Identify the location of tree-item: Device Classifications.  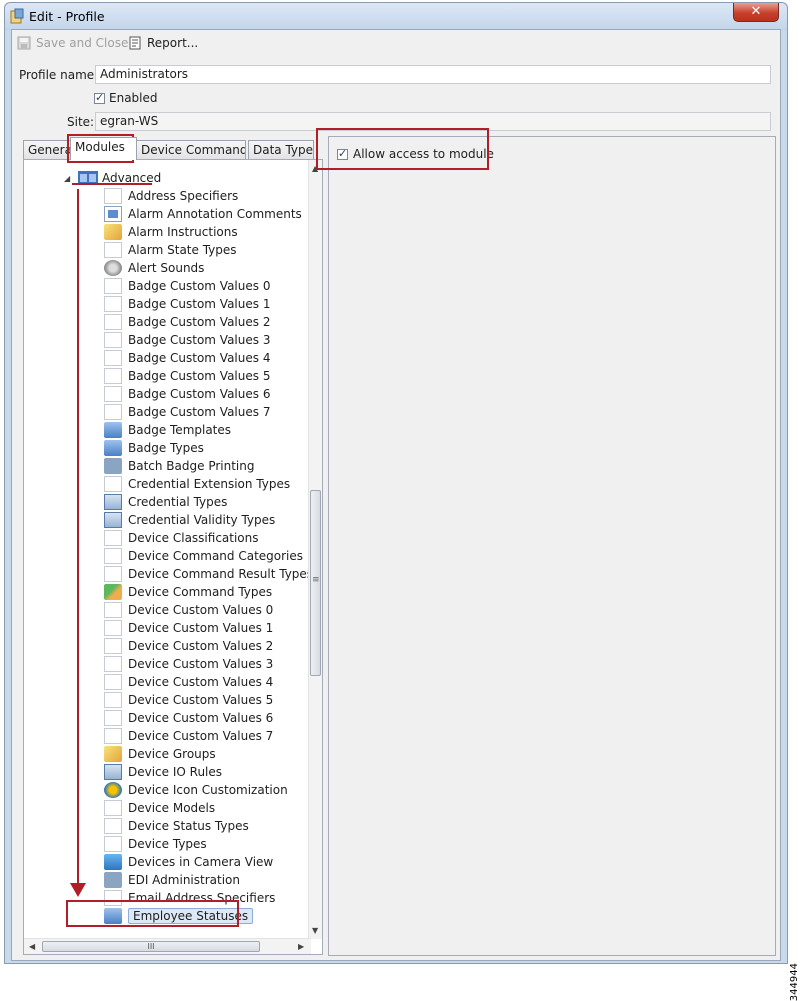
(181, 538).